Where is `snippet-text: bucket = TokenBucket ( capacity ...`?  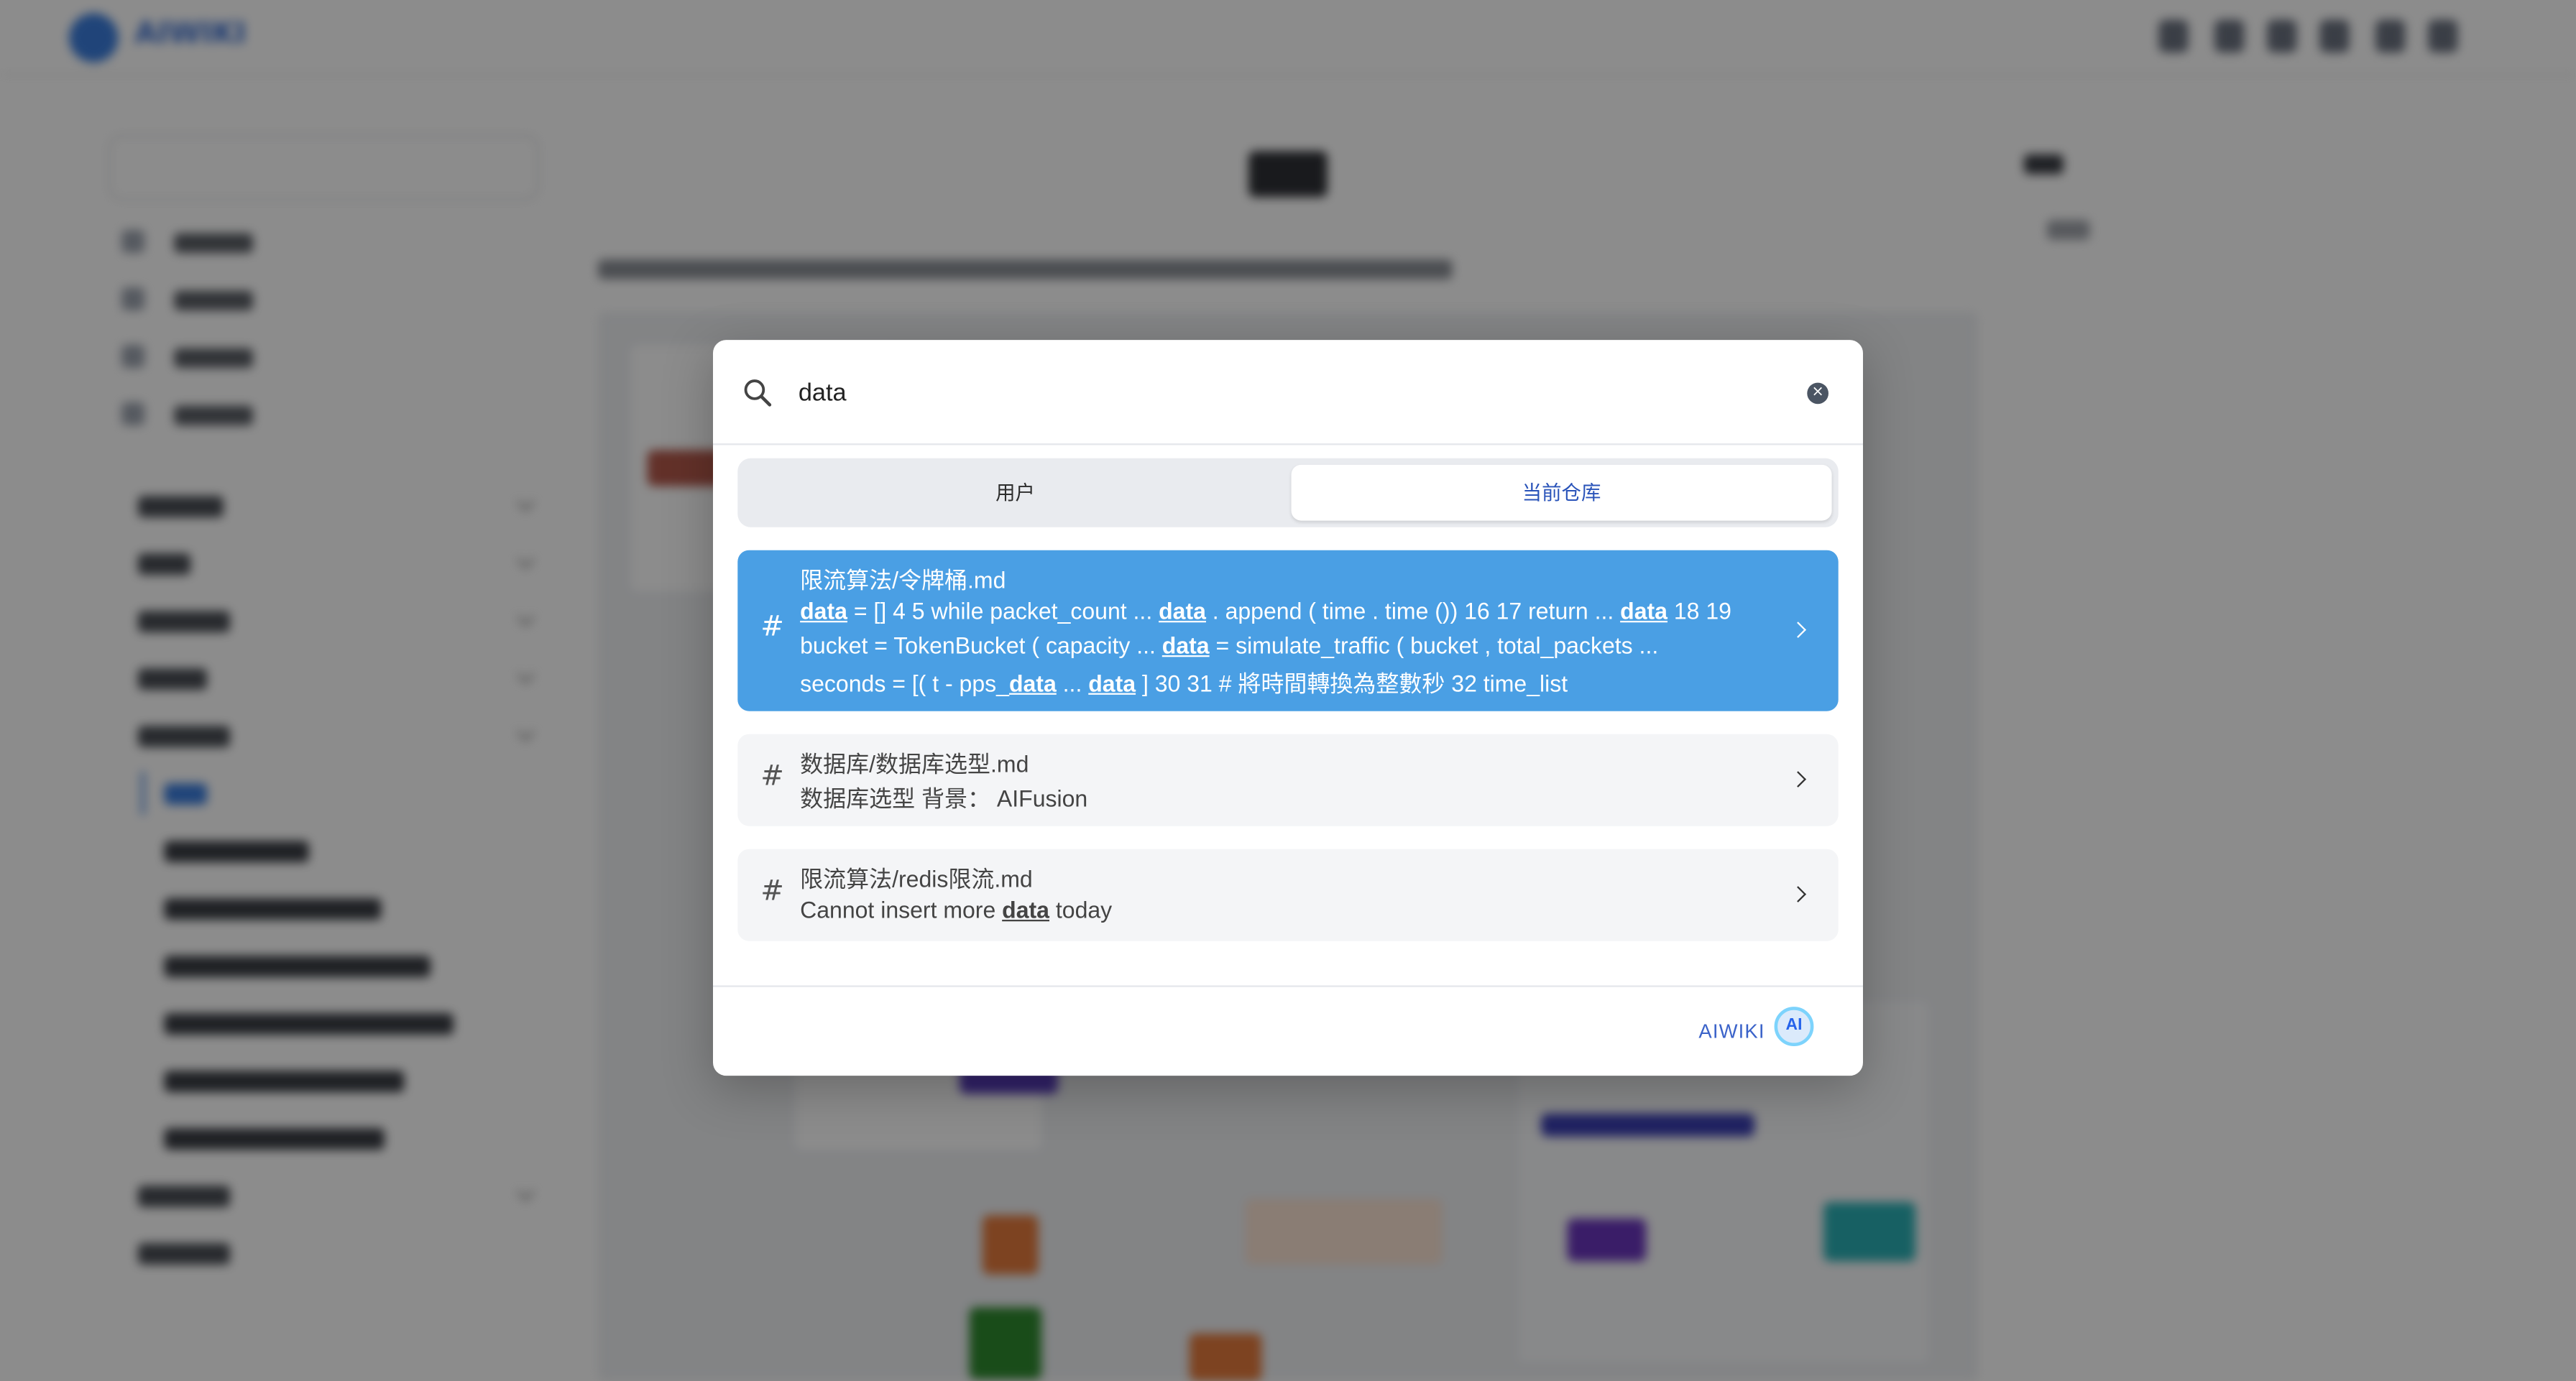
snippet-text: bucket = TokenBucket ( capacity ... is located at coordinates (981, 645).